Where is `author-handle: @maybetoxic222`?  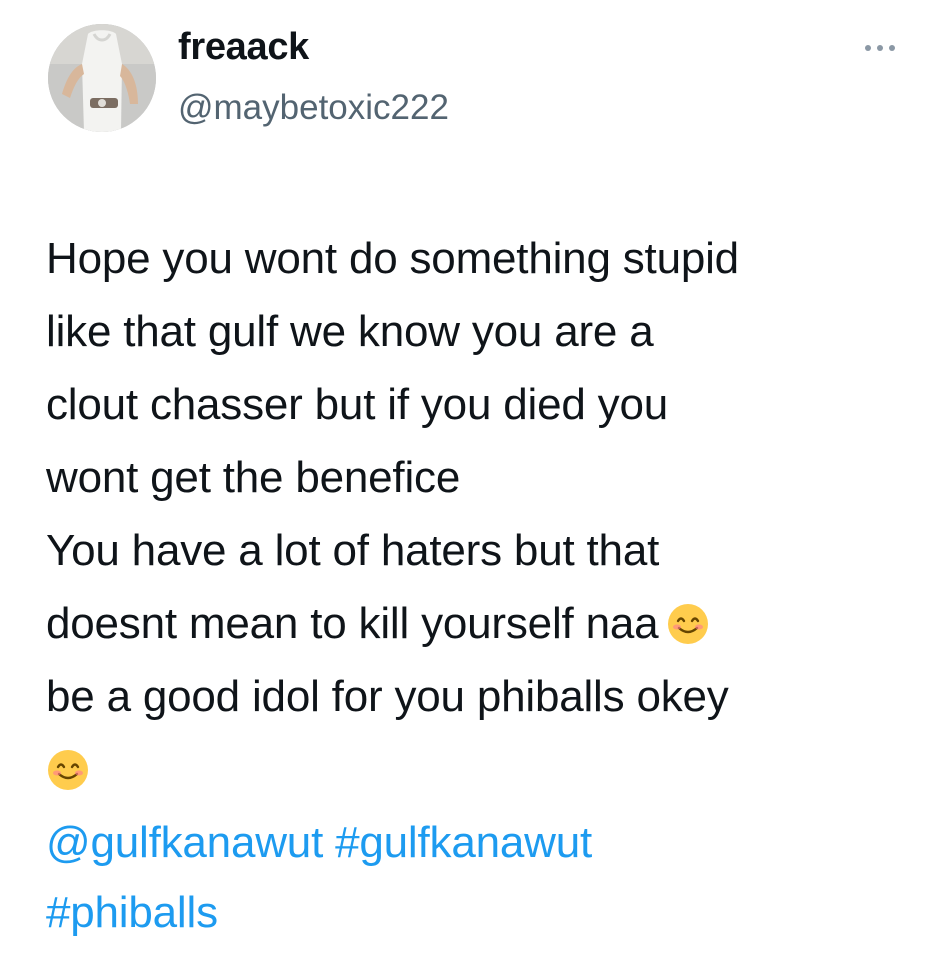
author-handle: @maybetoxic222 is located at coordinates (313, 108).